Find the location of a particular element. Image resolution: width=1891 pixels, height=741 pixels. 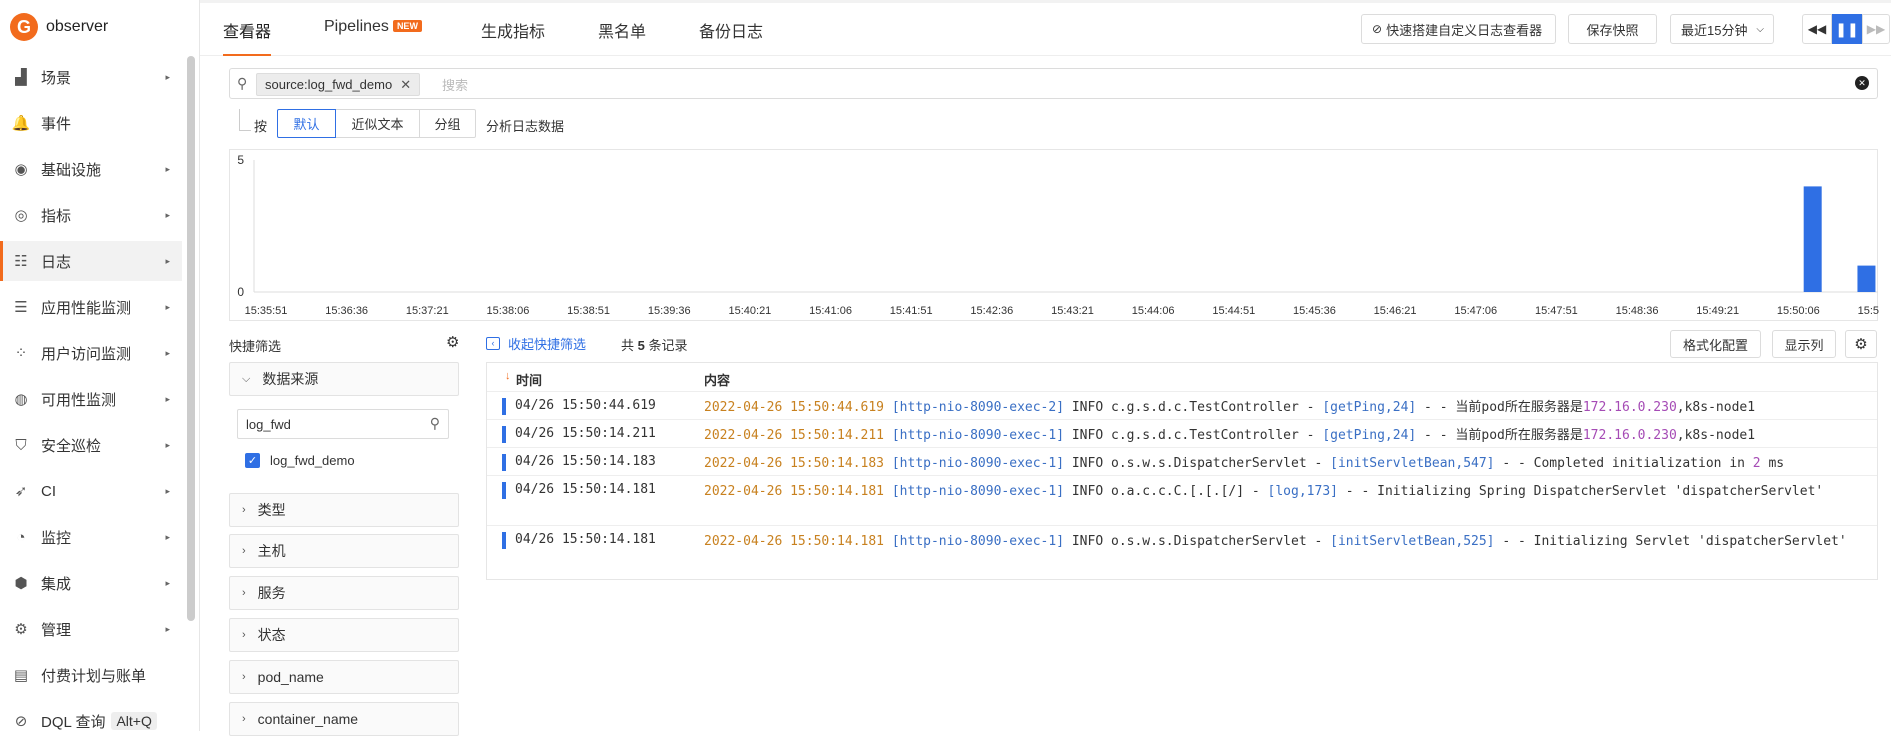

x-tick-label: 15:48:36 is located at coordinates (1637, 311).